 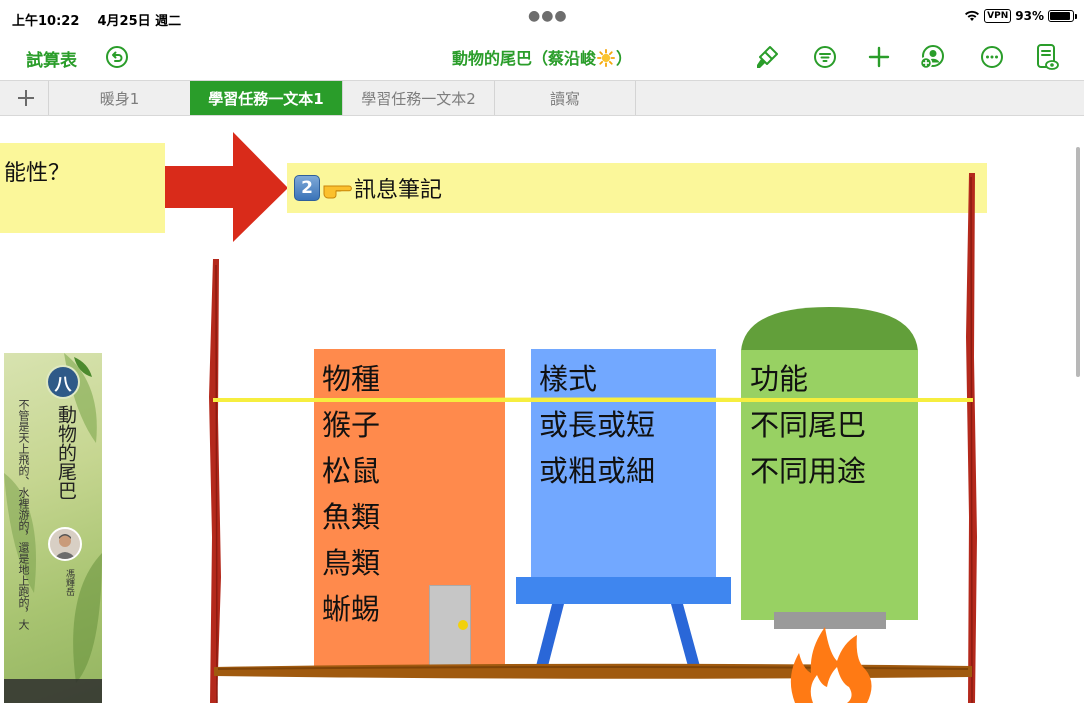 I want to click on stand-top, so click(x=623, y=590).